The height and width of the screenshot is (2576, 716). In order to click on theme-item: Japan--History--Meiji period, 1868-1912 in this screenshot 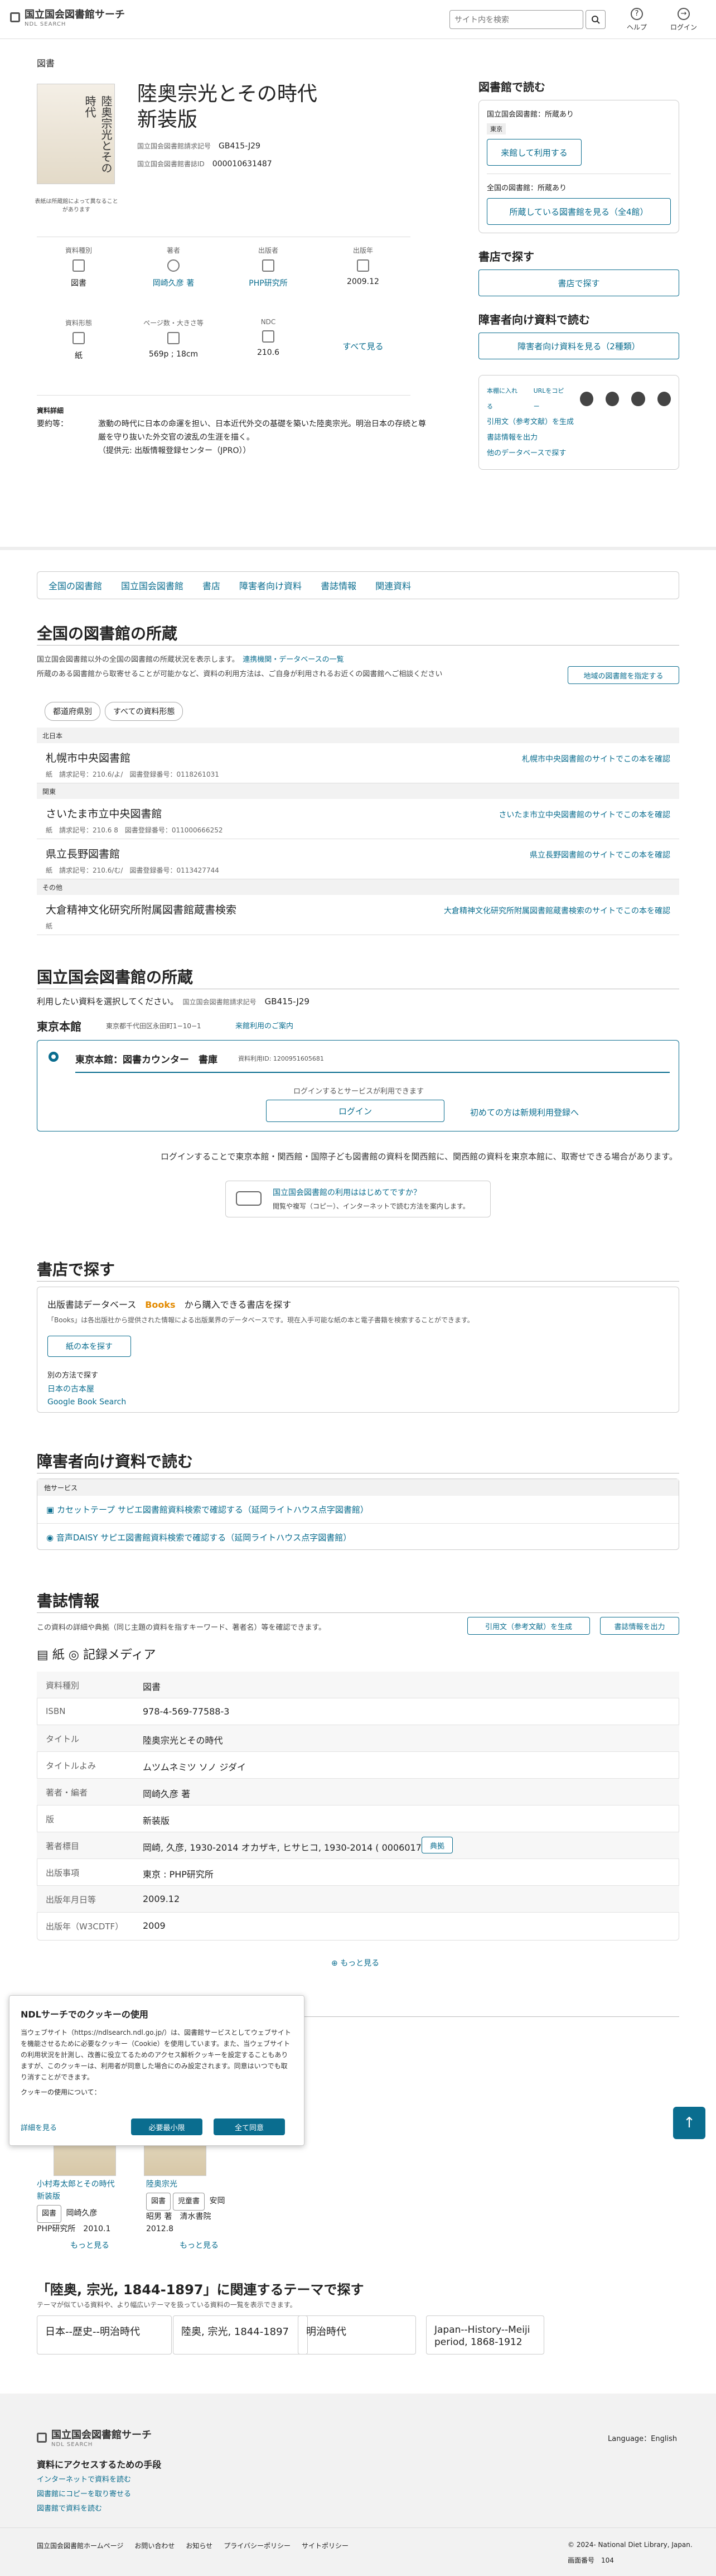, I will do `click(485, 2334)`.